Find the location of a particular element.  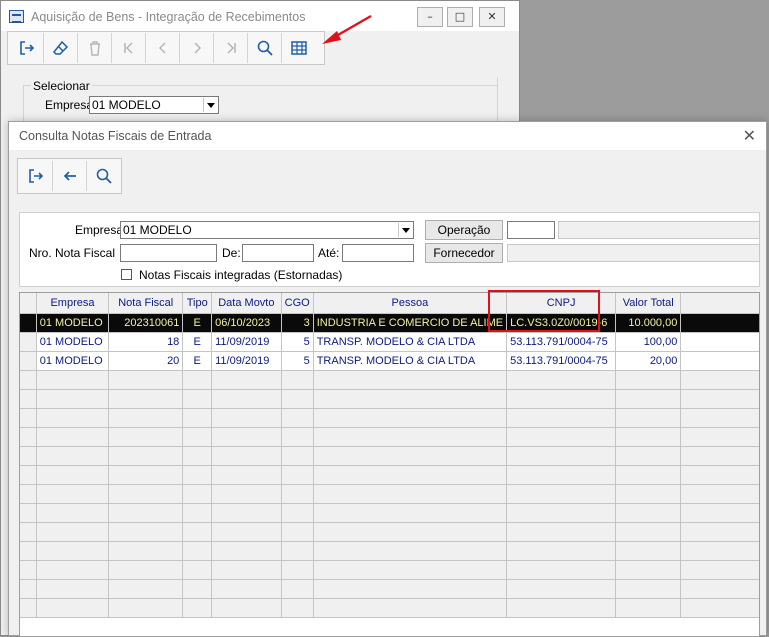

back-arrow-icon is located at coordinates (70, 176).